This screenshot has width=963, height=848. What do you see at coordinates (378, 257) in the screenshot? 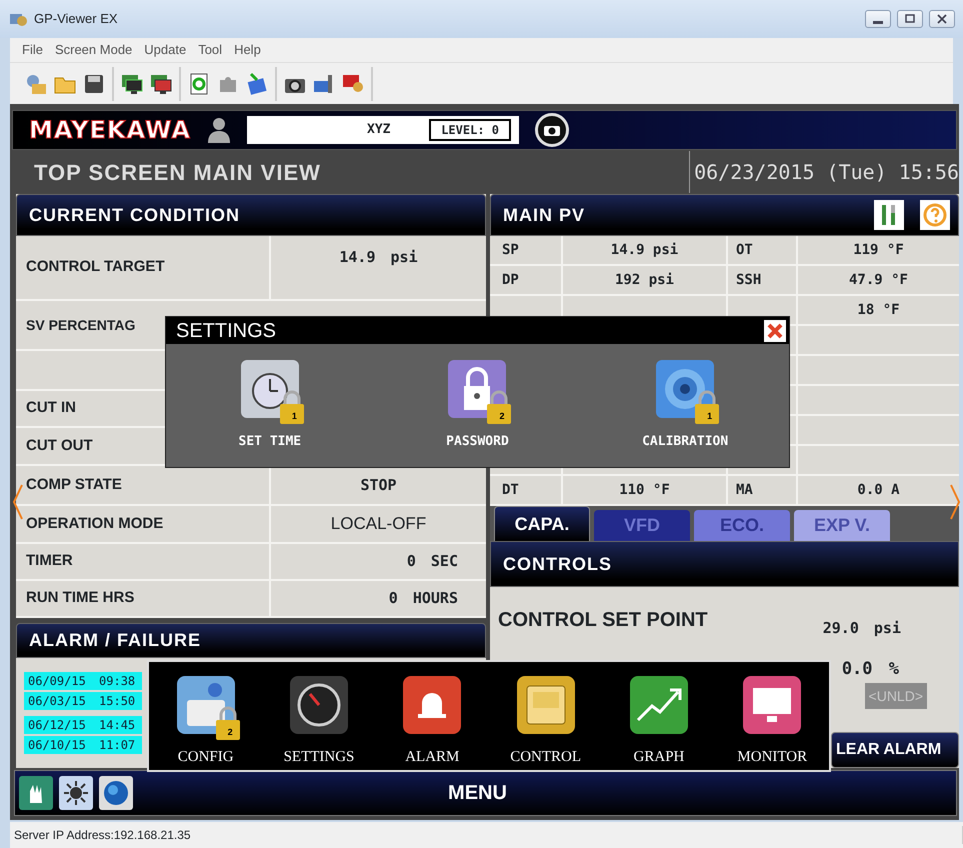
I see `row-value: 14.9 psi` at bounding box center [378, 257].